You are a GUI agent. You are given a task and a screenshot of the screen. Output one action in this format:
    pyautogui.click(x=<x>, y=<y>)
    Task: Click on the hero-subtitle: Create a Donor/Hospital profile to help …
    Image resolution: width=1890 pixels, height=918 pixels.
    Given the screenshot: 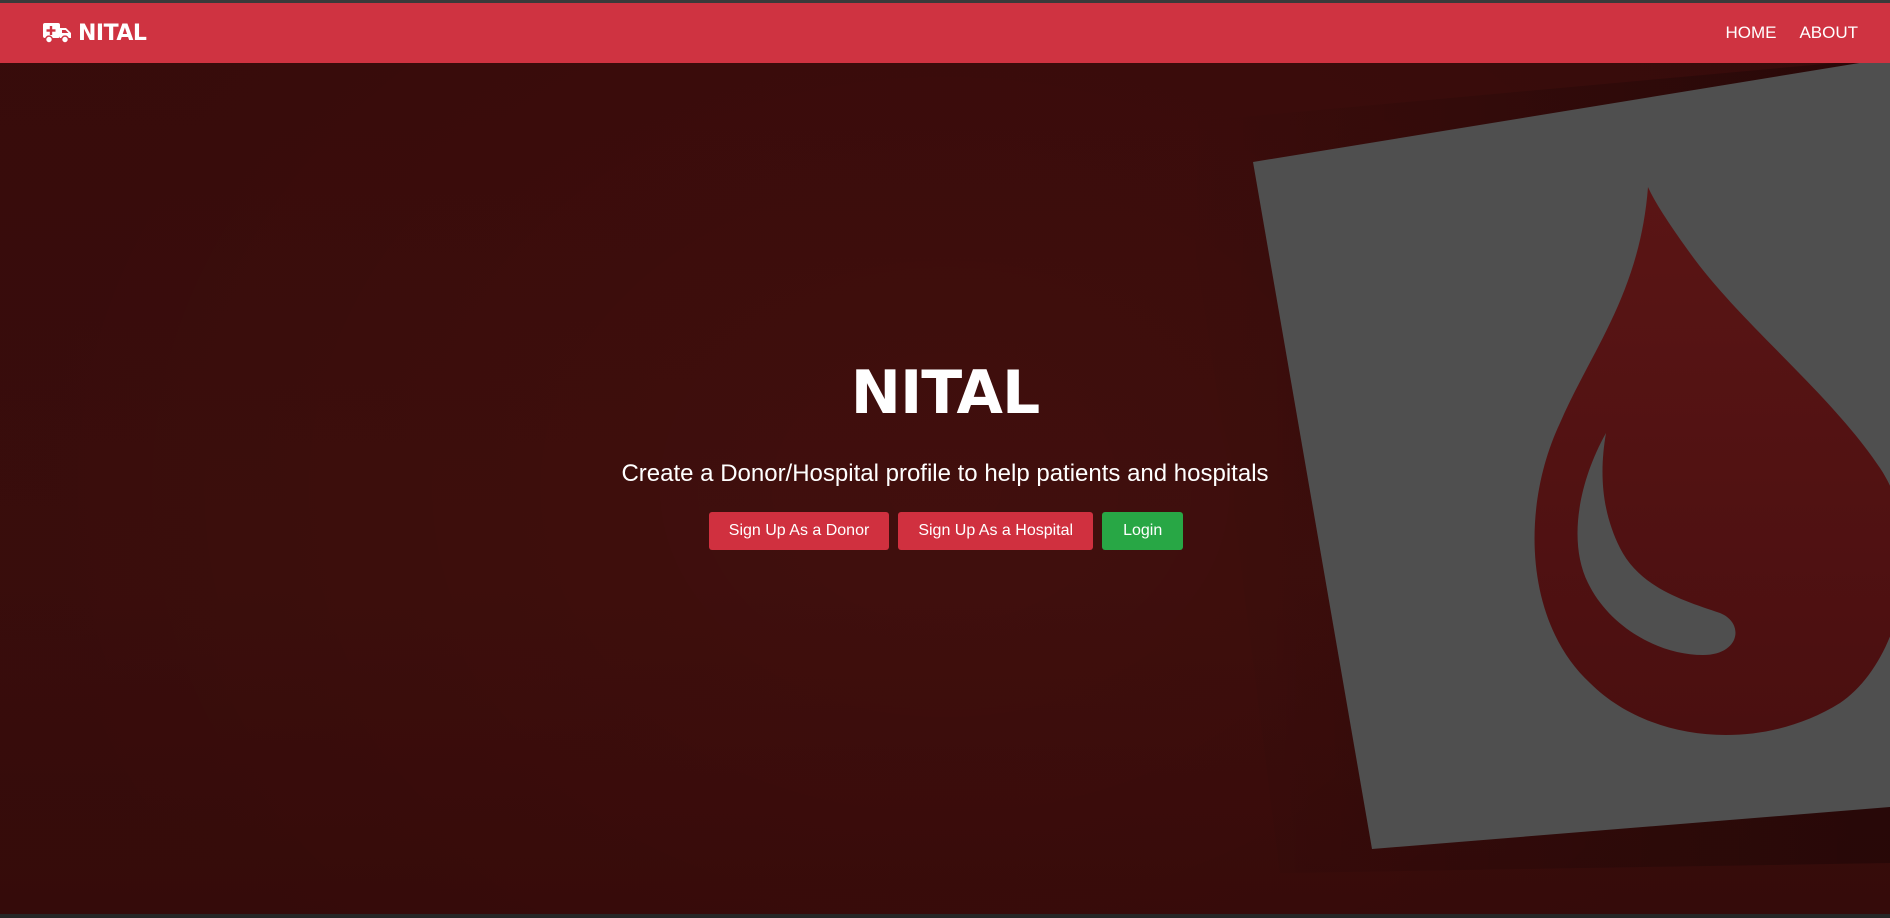 What is the action you would take?
    pyautogui.click(x=945, y=473)
    